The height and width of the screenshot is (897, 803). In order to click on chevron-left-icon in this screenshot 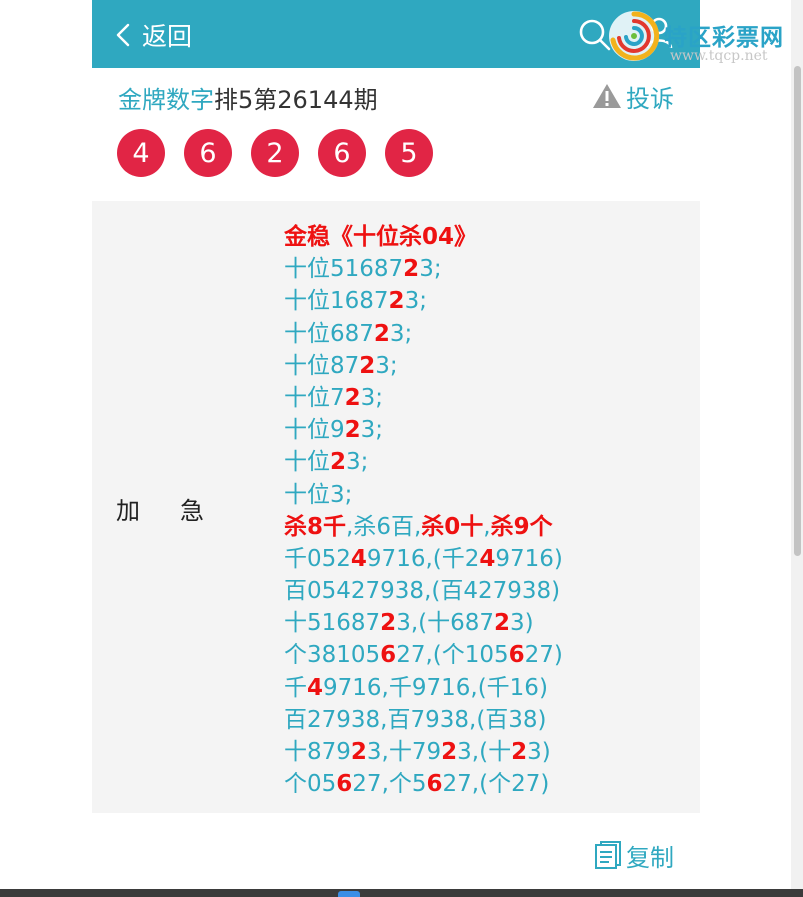, I will do `click(123, 35)`.